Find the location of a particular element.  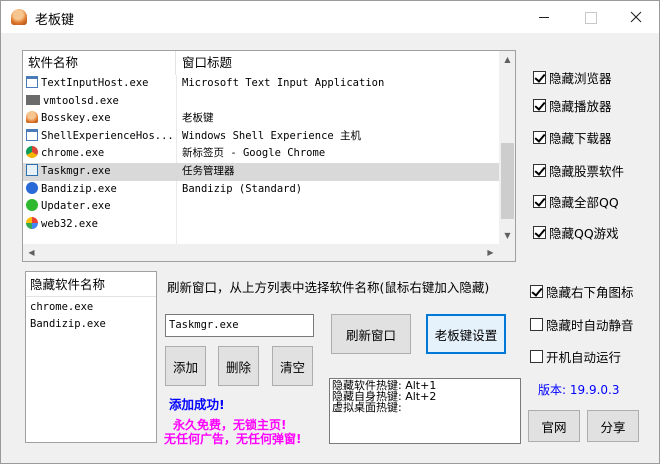

process-name-cell: TextInputHost.exe is located at coordinates (101, 84).